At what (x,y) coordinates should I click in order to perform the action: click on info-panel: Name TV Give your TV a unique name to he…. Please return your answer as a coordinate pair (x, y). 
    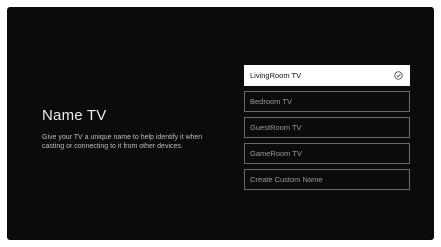
    Looking at the image, I should click on (132, 129).